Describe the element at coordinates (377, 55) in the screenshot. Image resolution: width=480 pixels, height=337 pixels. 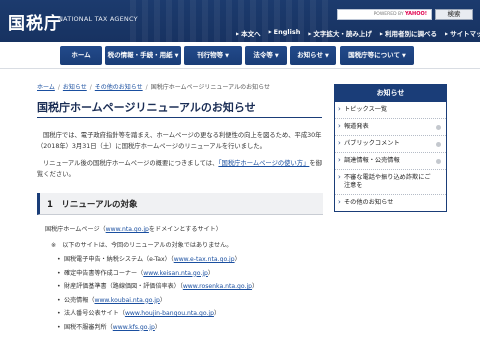
I see `nav-tab-about: 国税庁等について ▼` at that location.